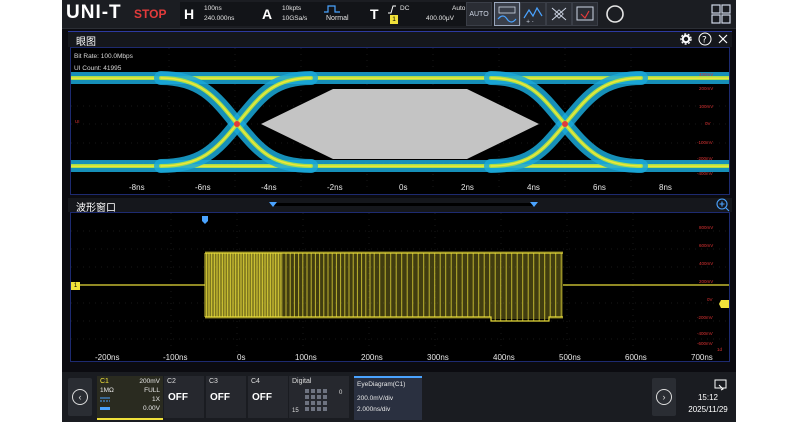 The image size is (800, 422). Describe the element at coordinates (533, 187) in the screenshot. I see `eye-x-tick: 4ns` at that location.